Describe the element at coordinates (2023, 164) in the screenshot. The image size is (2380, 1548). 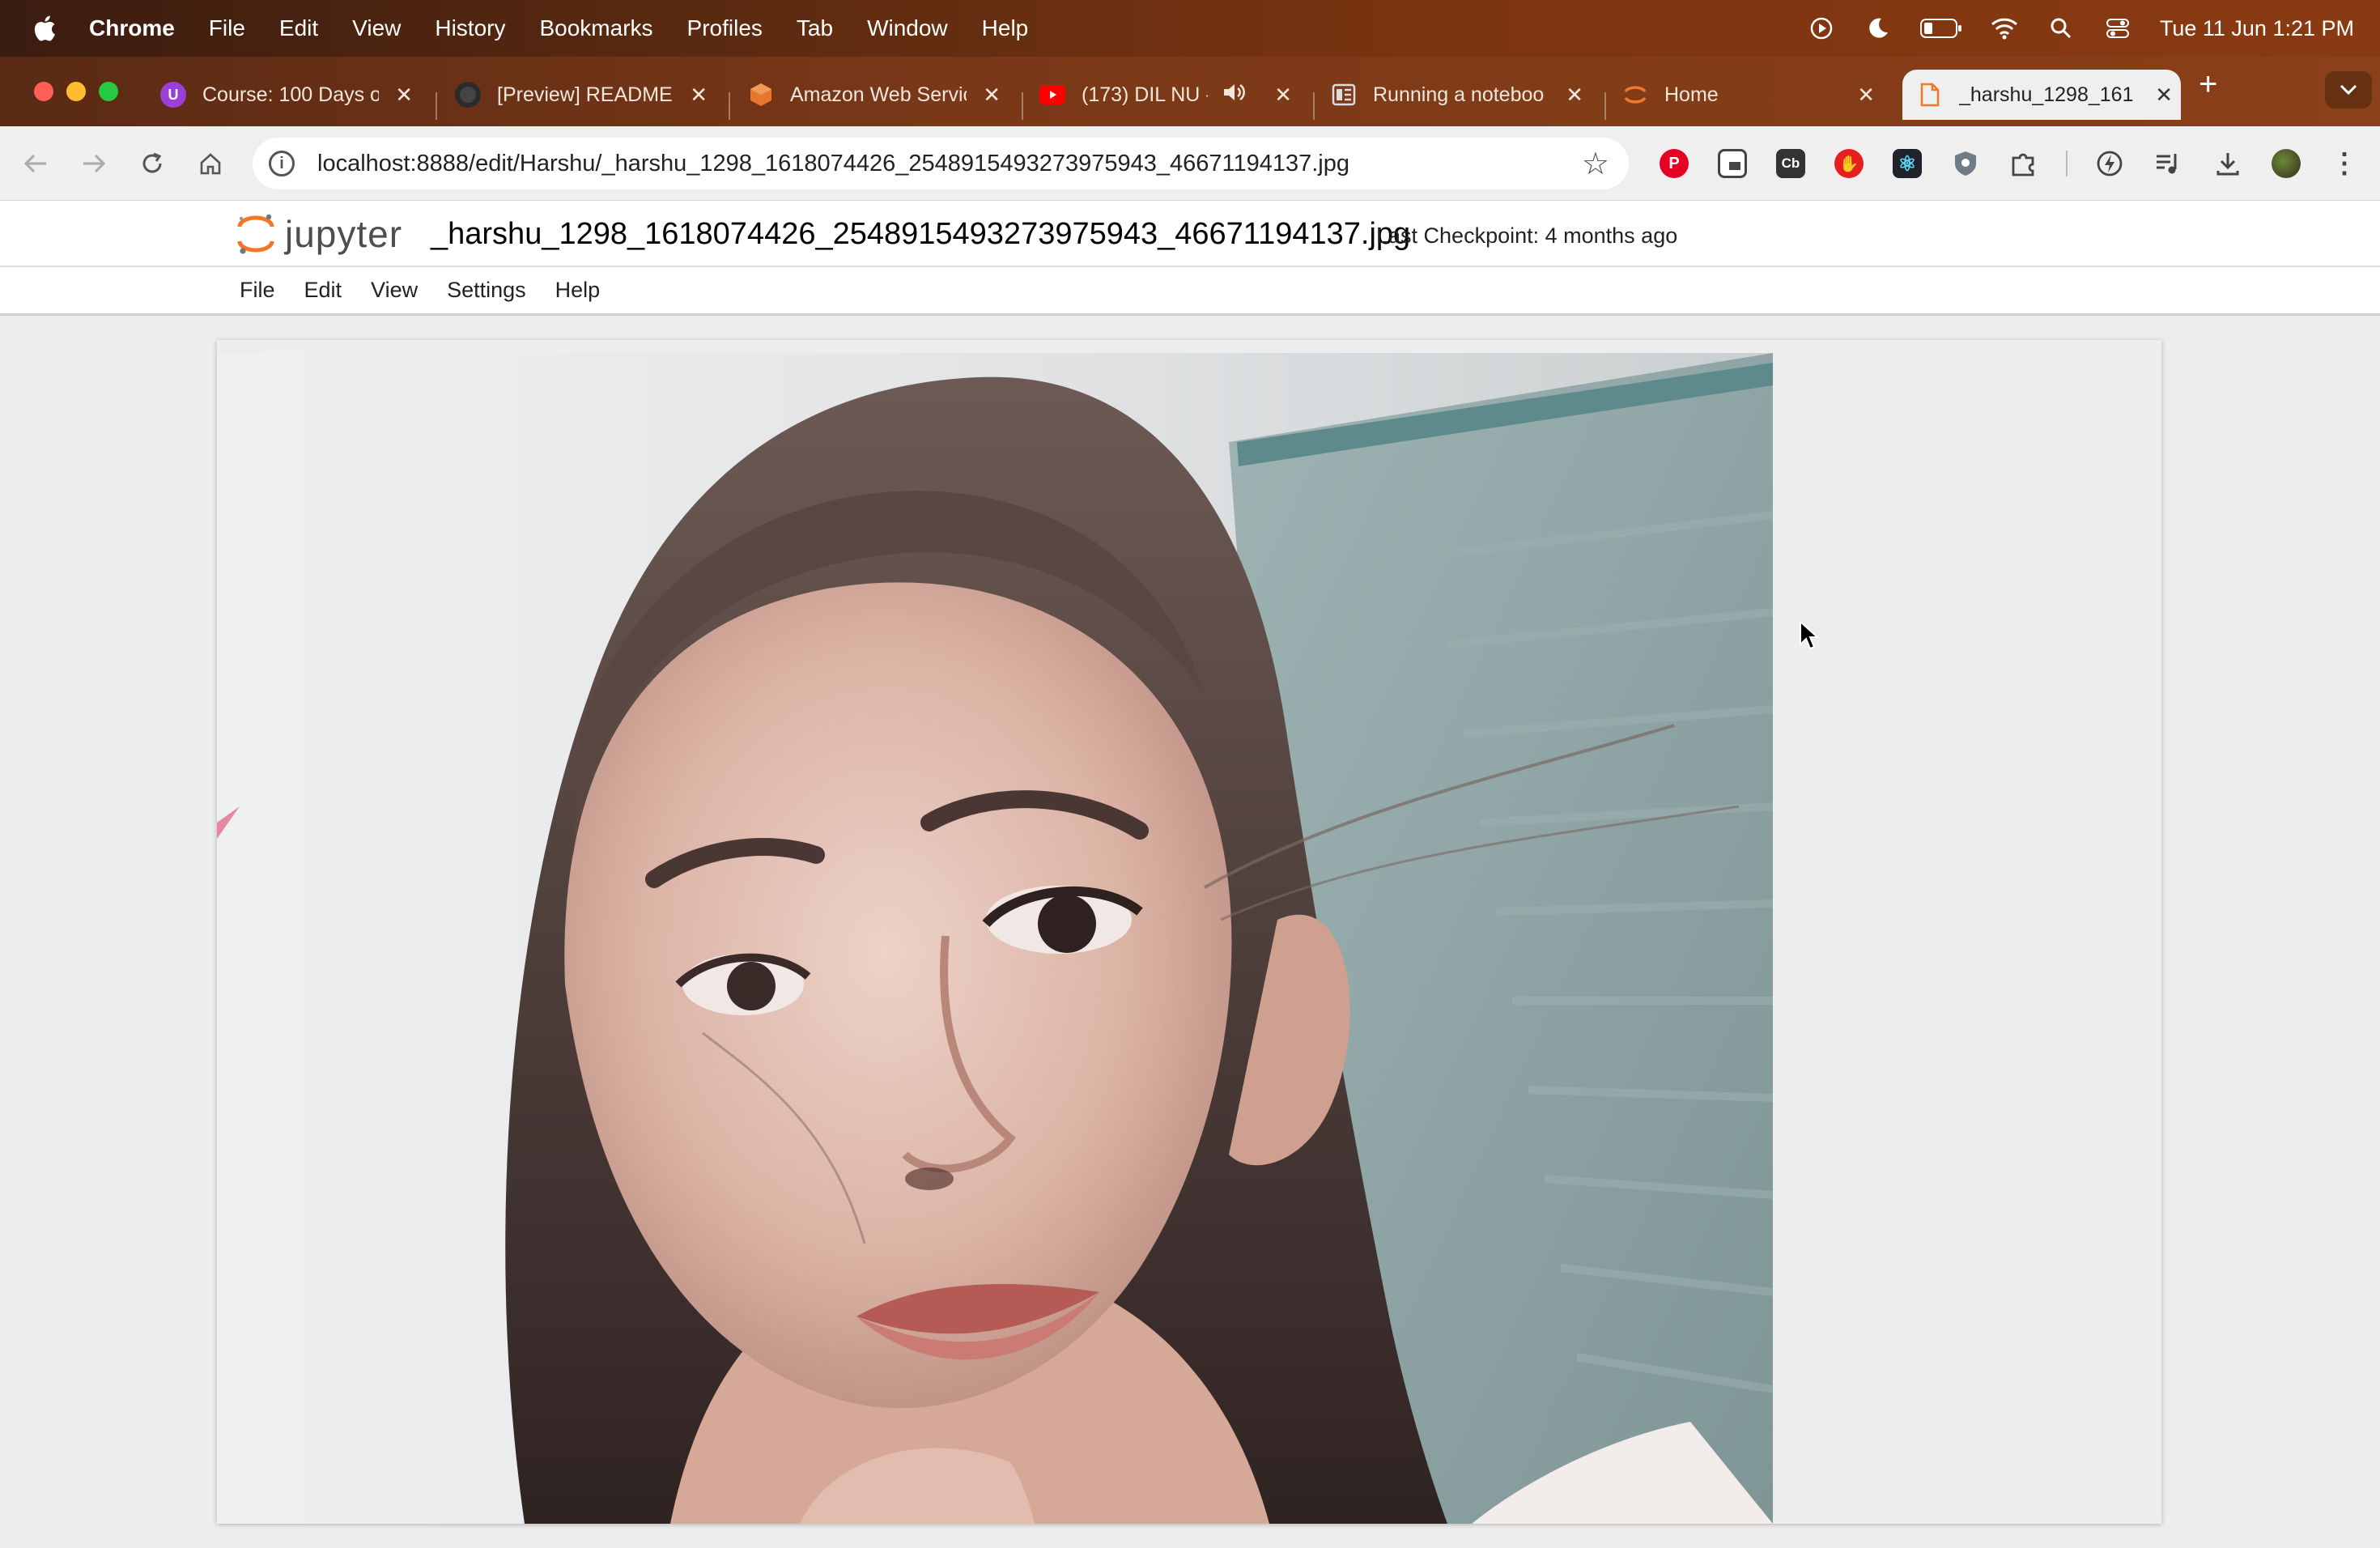
I see `extensions-puzzle-icon` at that location.